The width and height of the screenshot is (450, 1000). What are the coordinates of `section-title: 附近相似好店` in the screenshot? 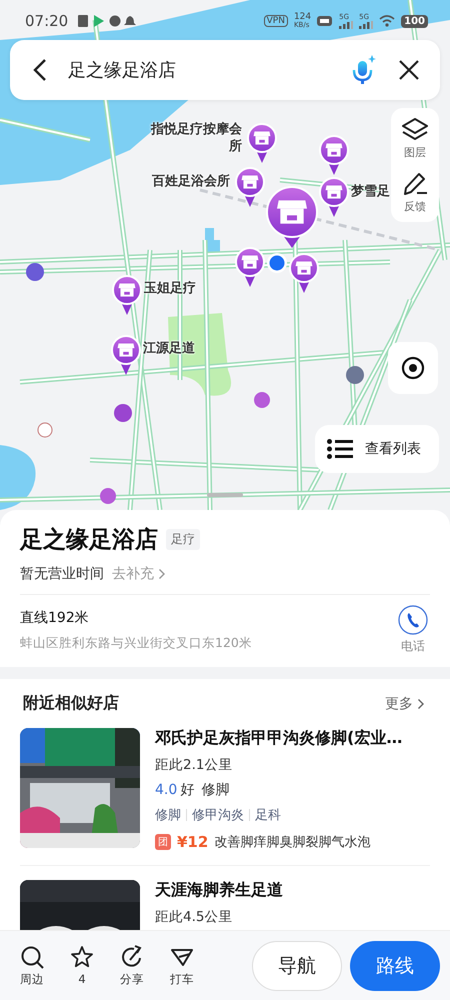 It's located at (71, 703).